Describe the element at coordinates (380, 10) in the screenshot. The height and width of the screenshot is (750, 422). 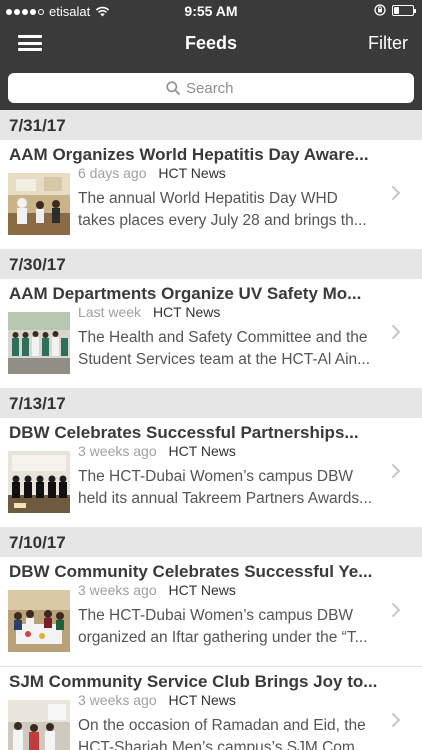
I see `orientation-lock-icon` at that location.